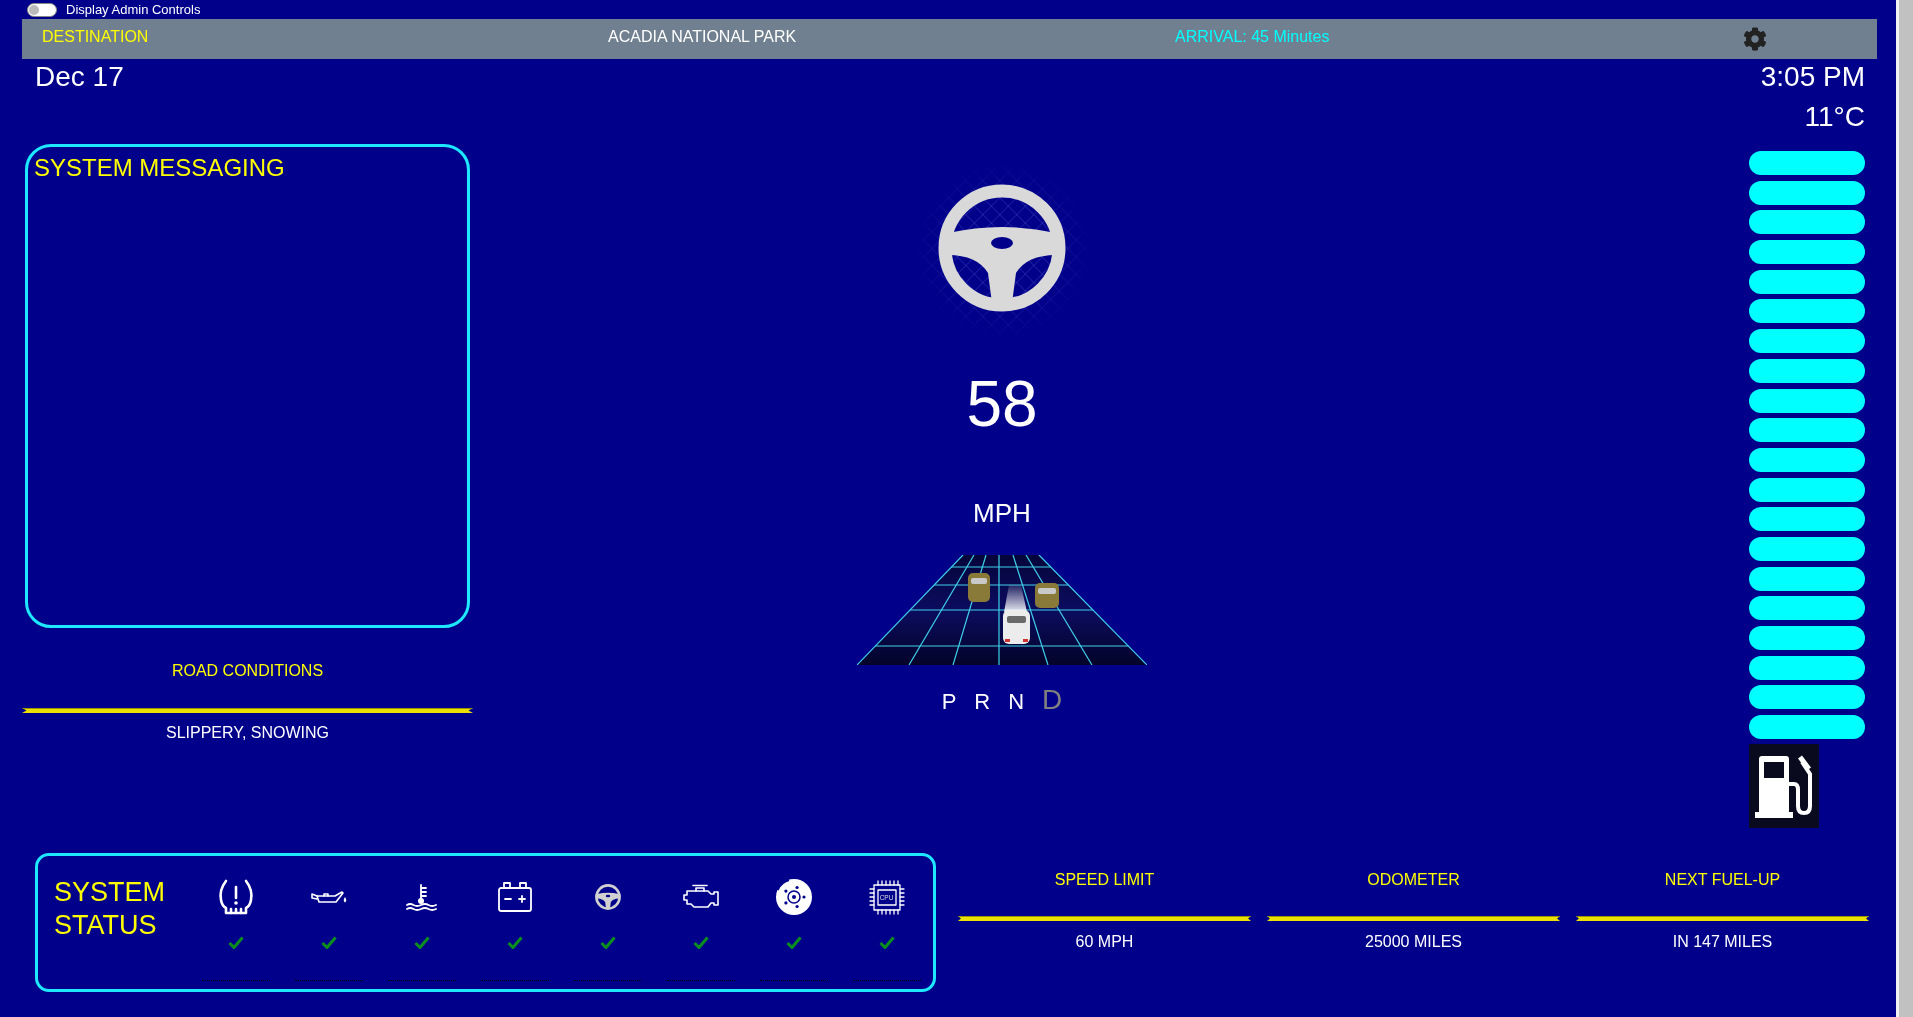 The height and width of the screenshot is (1017, 1913). Describe the element at coordinates (328, 897) in the screenshot. I see `oil-can-icon` at that location.